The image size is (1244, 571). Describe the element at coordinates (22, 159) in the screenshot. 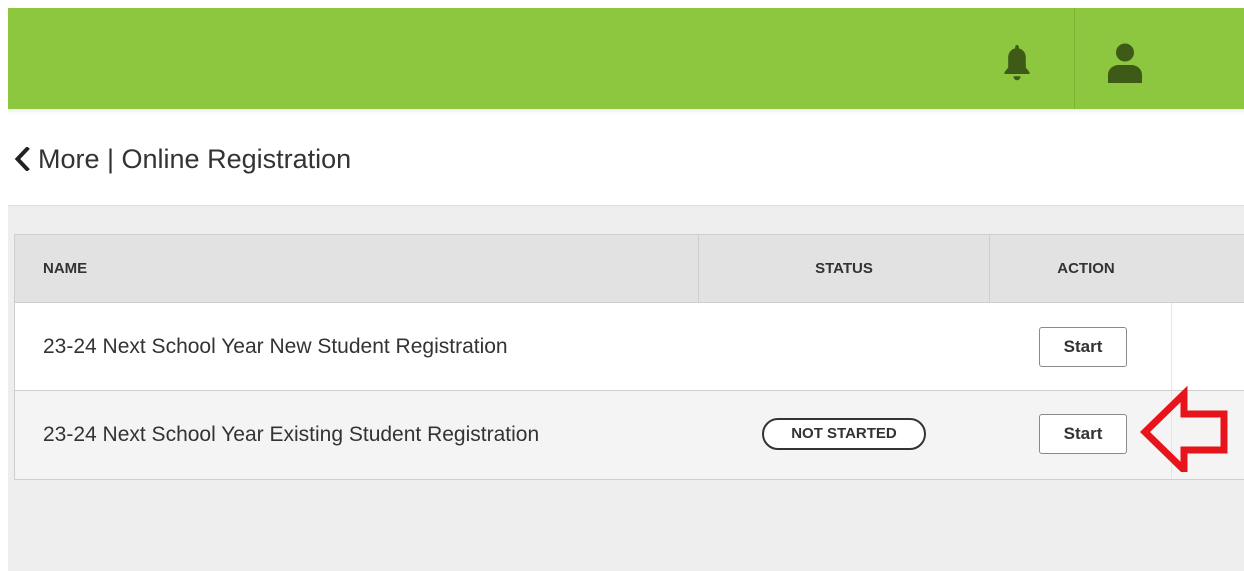

I see `chevron-left-icon` at that location.